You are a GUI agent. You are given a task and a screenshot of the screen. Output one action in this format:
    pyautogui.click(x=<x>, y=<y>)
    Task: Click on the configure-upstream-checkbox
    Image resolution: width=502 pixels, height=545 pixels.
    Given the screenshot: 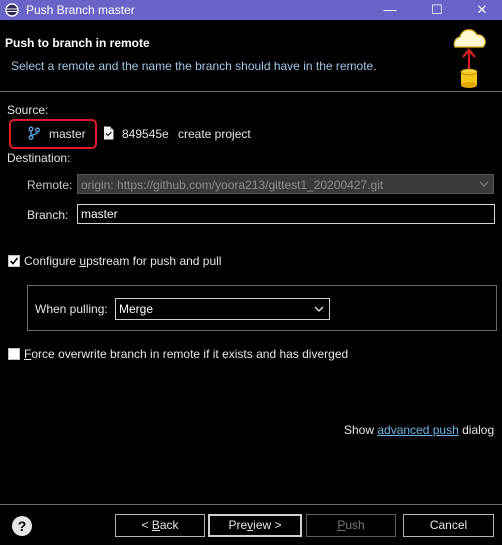 What is the action you would take?
    pyautogui.click(x=14, y=261)
    